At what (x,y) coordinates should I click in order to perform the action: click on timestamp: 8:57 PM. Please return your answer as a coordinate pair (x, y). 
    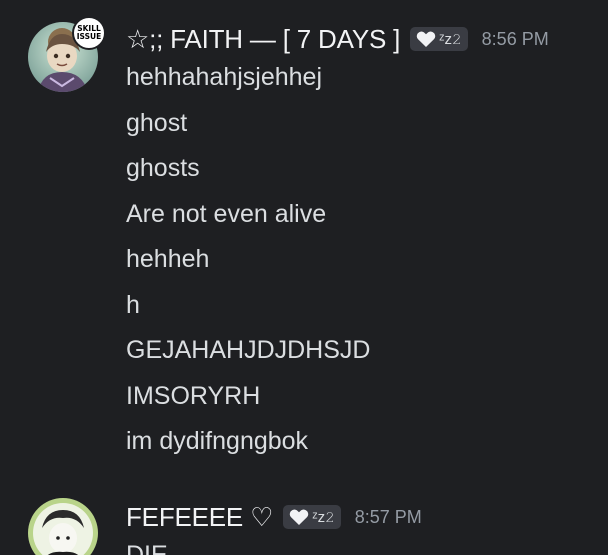
    Looking at the image, I should click on (388, 517).